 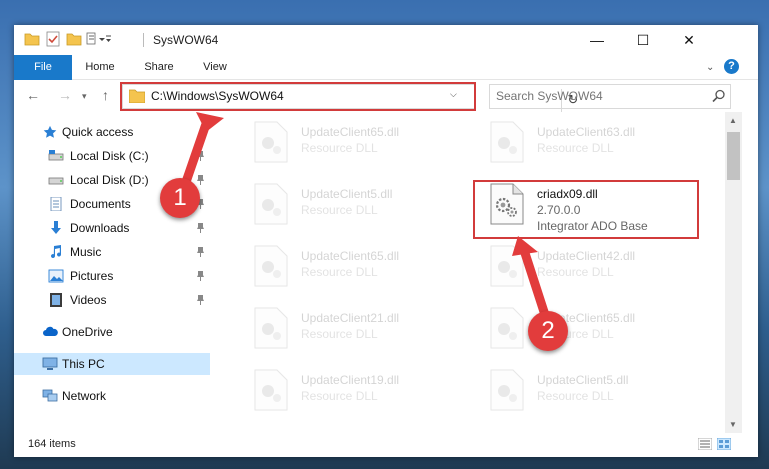 I want to click on item-count: 164 items, so click(x=52, y=444).